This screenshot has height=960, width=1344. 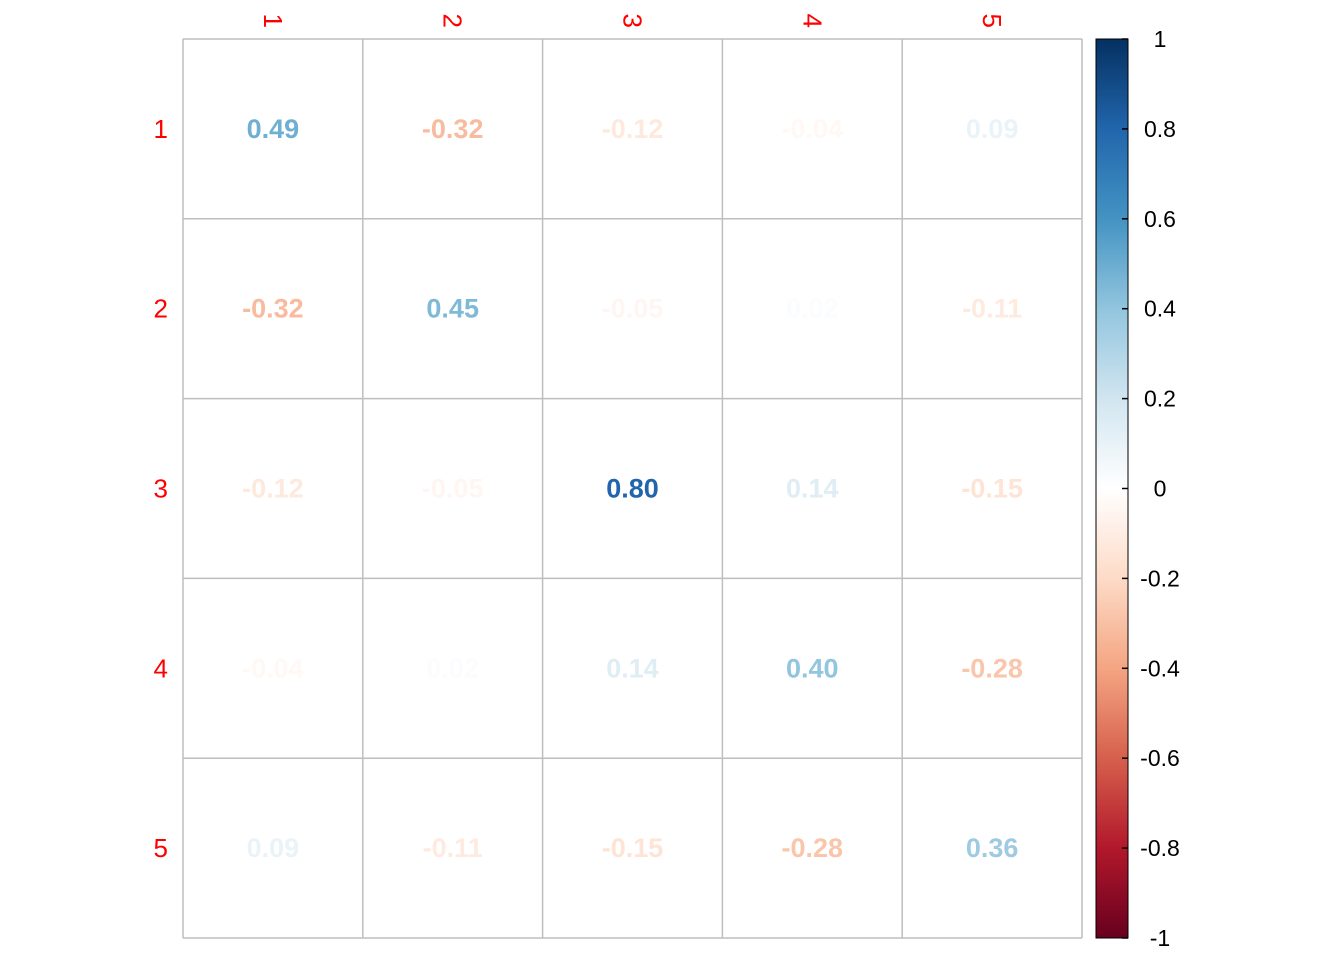 I want to click on cell-value-r4-c2: 0.02, so click(x=452, y=668).